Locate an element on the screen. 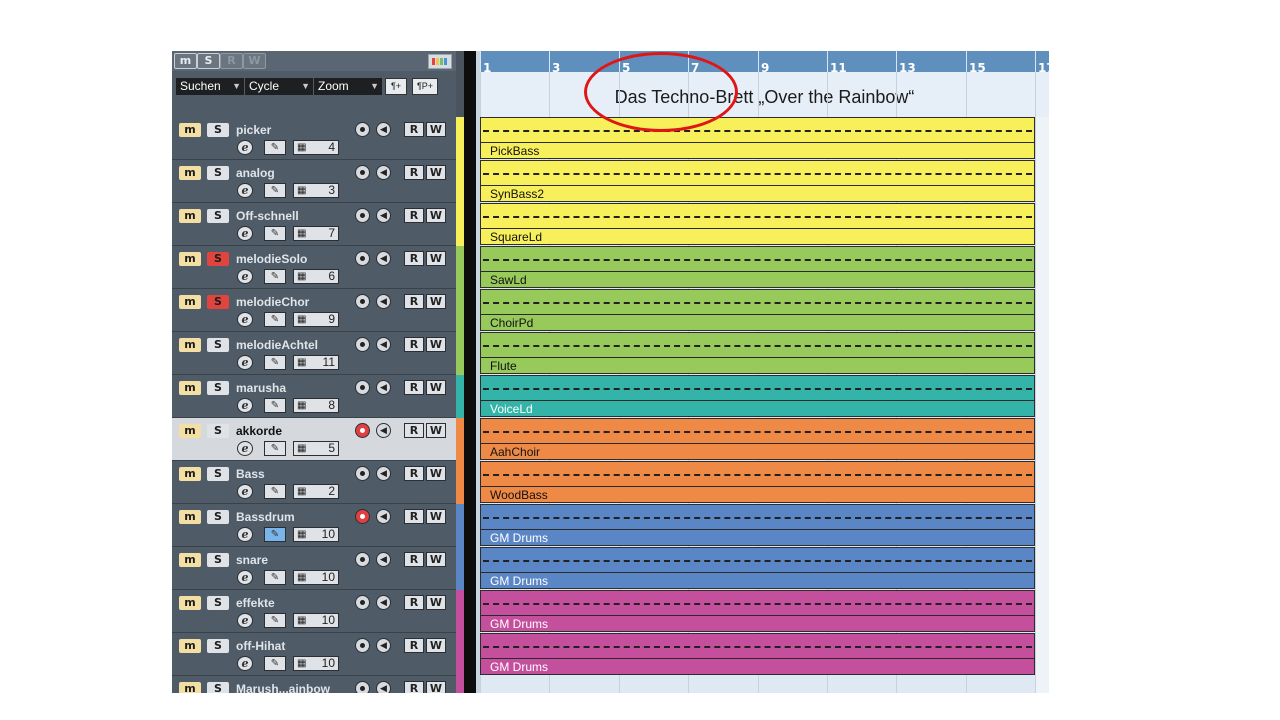 This screenshot has width=1280, height=720. track-name: melodieAchtel is located at coordinates (277, 345).